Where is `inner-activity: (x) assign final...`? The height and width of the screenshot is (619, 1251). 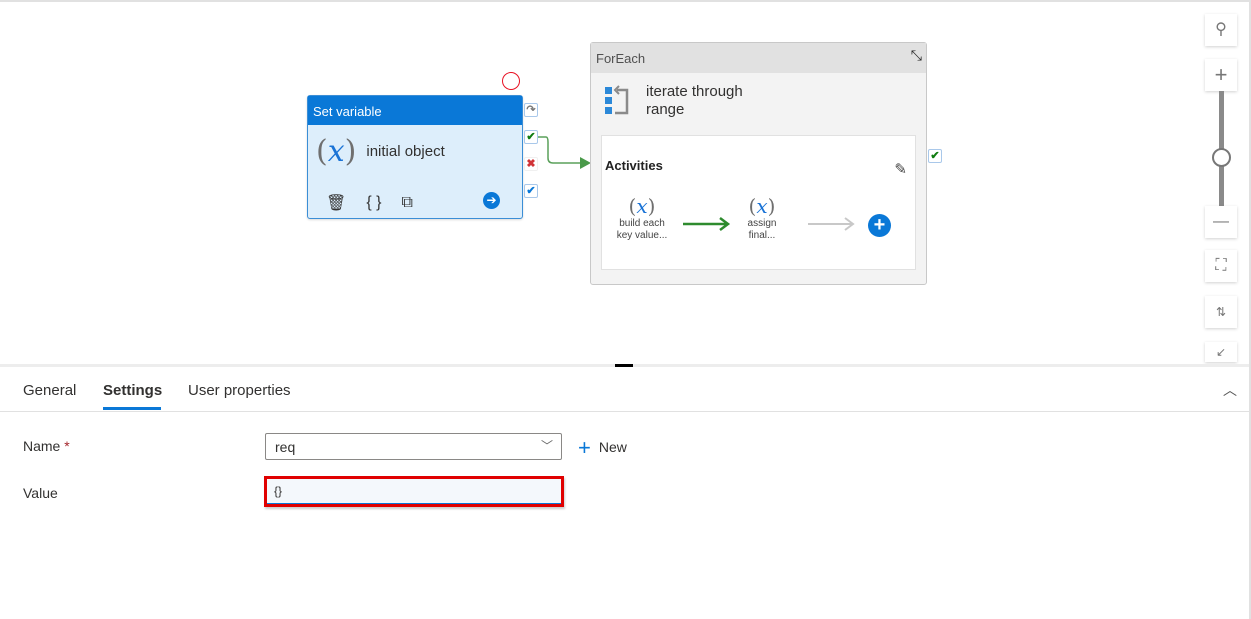 inner-activity: (x) assign final... is located at coordinates (762, 218).